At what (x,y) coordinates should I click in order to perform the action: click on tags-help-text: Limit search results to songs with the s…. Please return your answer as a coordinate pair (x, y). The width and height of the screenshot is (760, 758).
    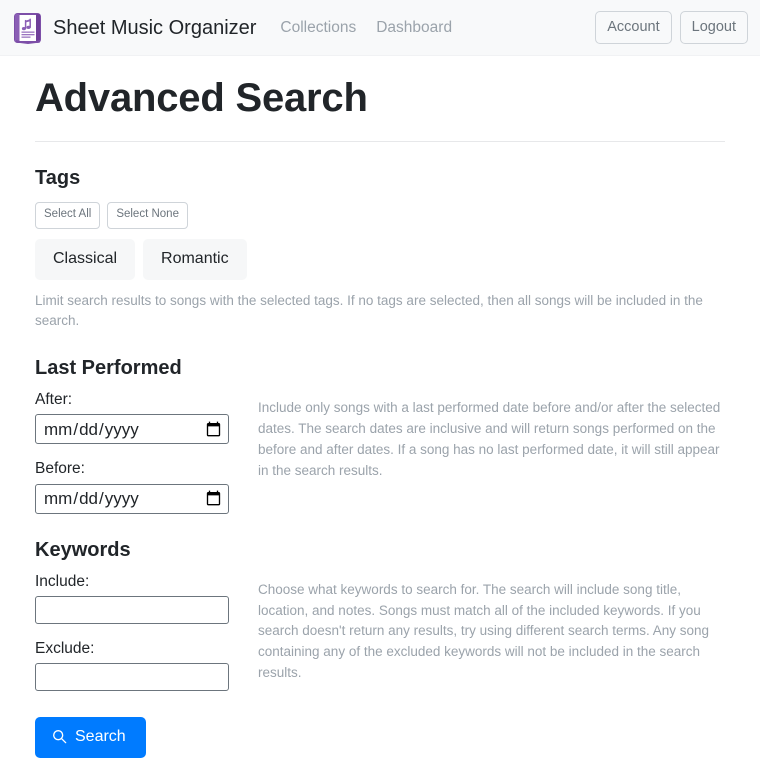
    Looking at the image, I should click on (369, 310).